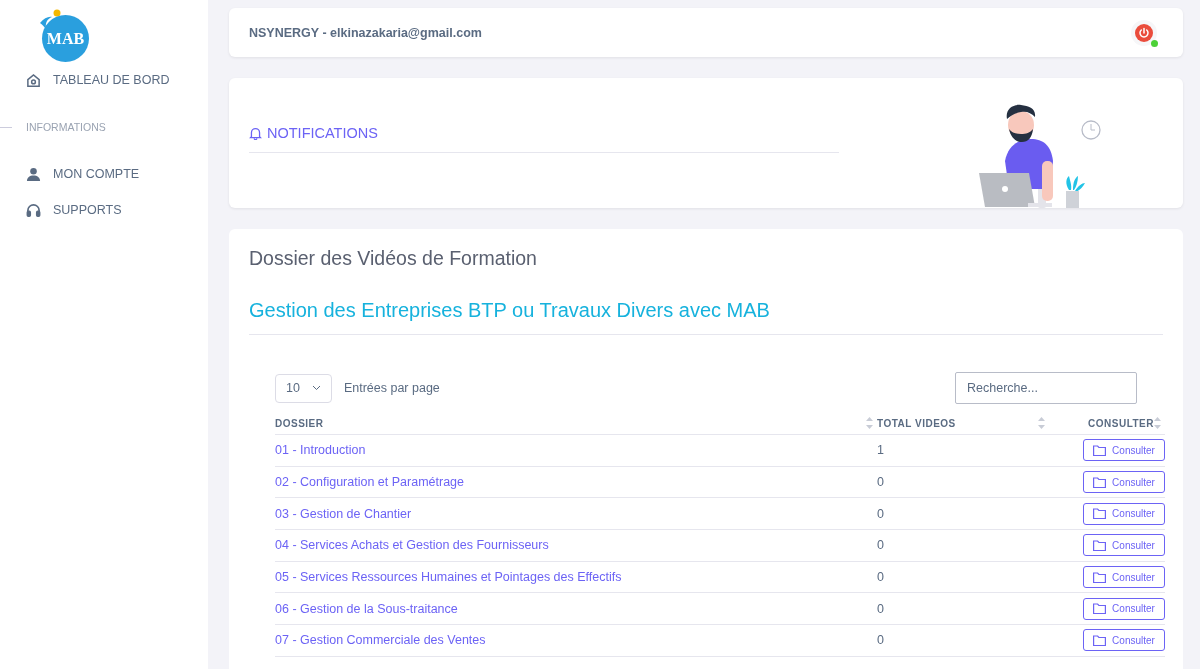  Describe the element at coordinates (365, 32) in the screenshot. I see `user-label: NSYNERGY - elkinazakaria@gmail.com` at that location.